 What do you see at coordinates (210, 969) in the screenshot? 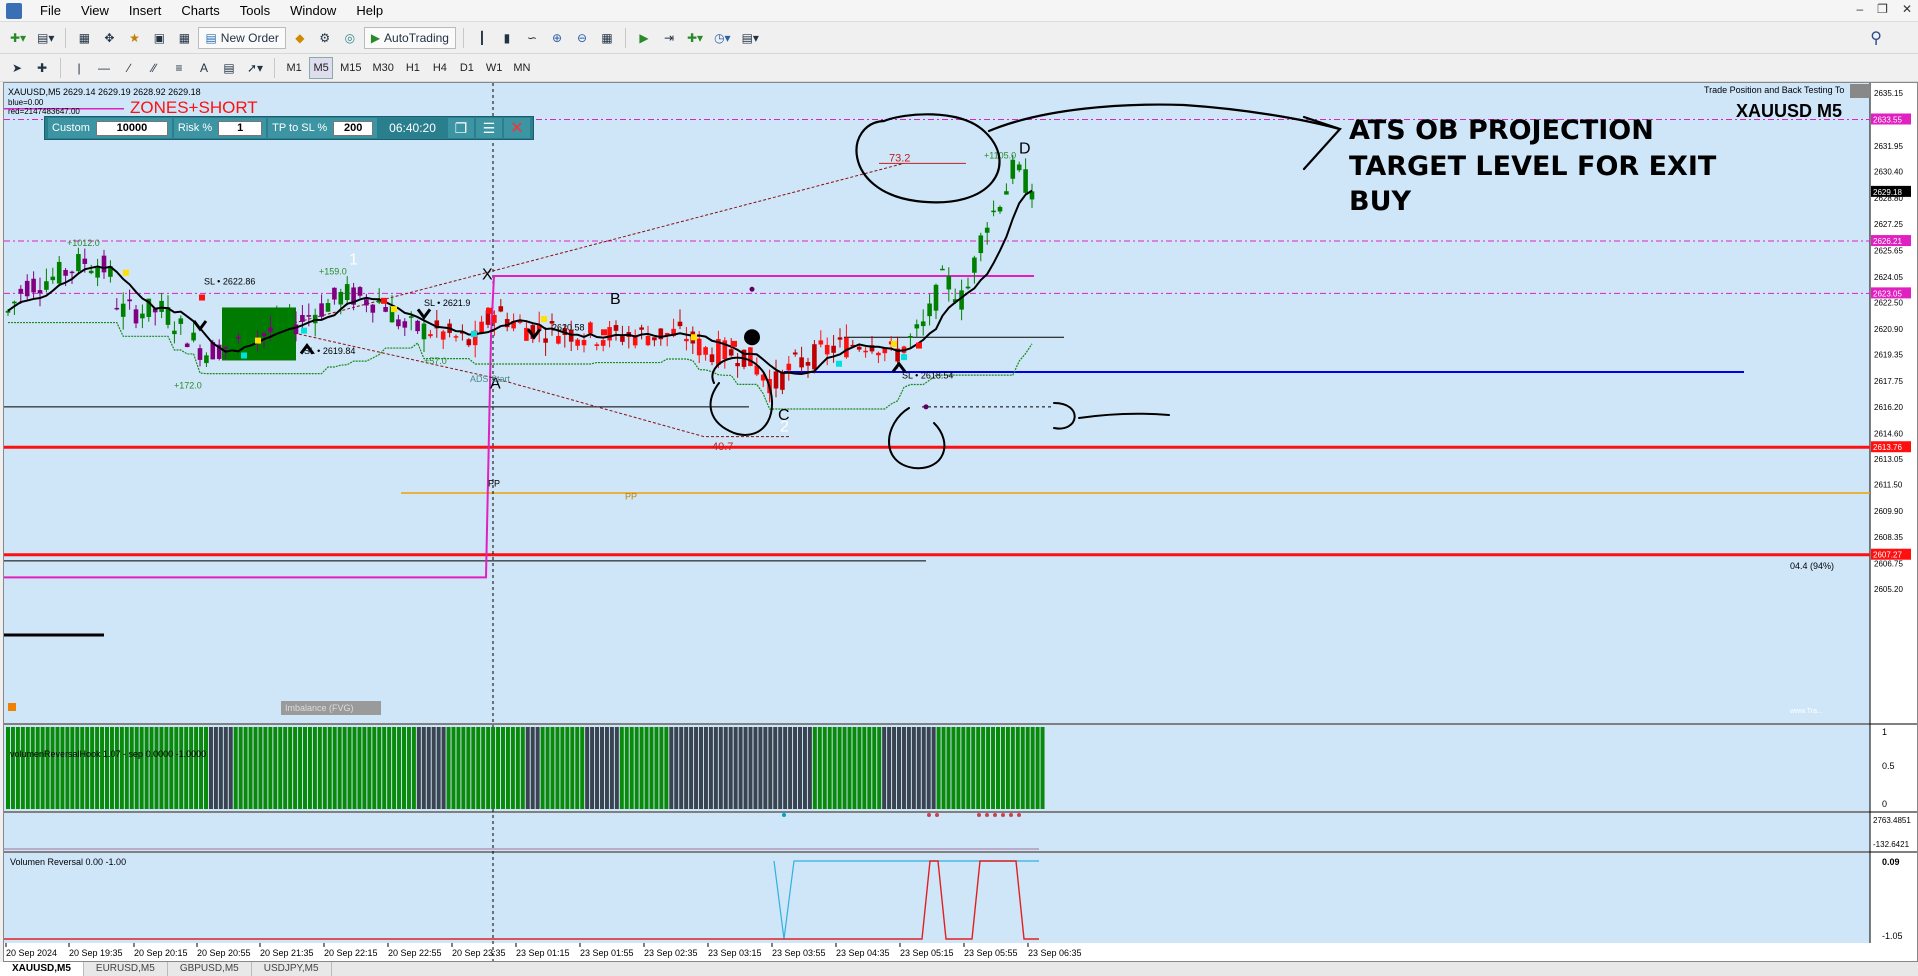
I see `tab-gbpusd: GBPUSD,M5` at bounding box center [210, 969].